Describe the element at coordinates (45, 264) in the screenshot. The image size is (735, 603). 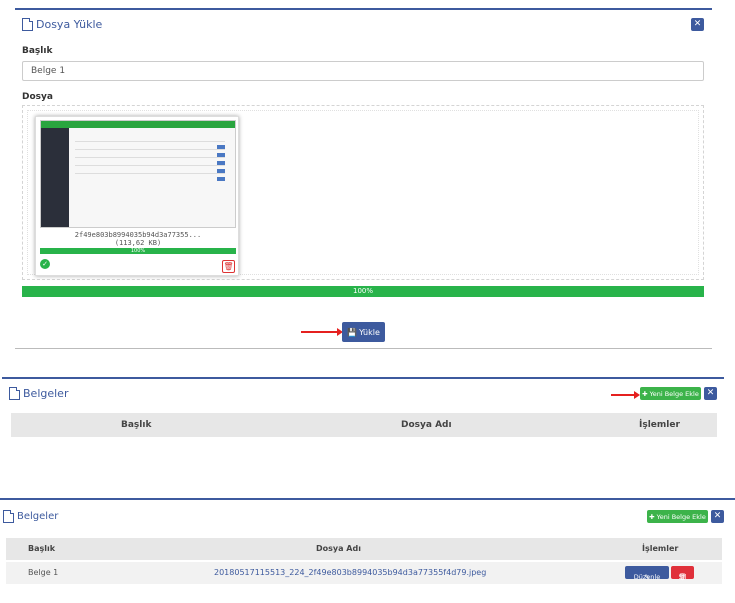
I see `upload-success-icon: ✓` at that location.